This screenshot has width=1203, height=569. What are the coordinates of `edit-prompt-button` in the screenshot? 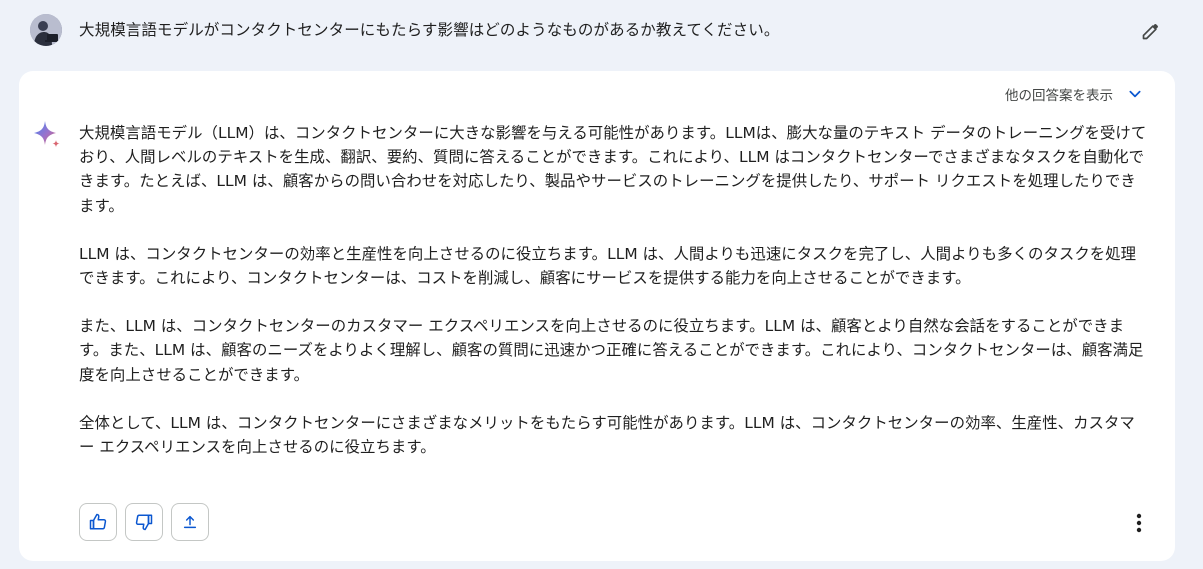 It's located at (1151, 31).